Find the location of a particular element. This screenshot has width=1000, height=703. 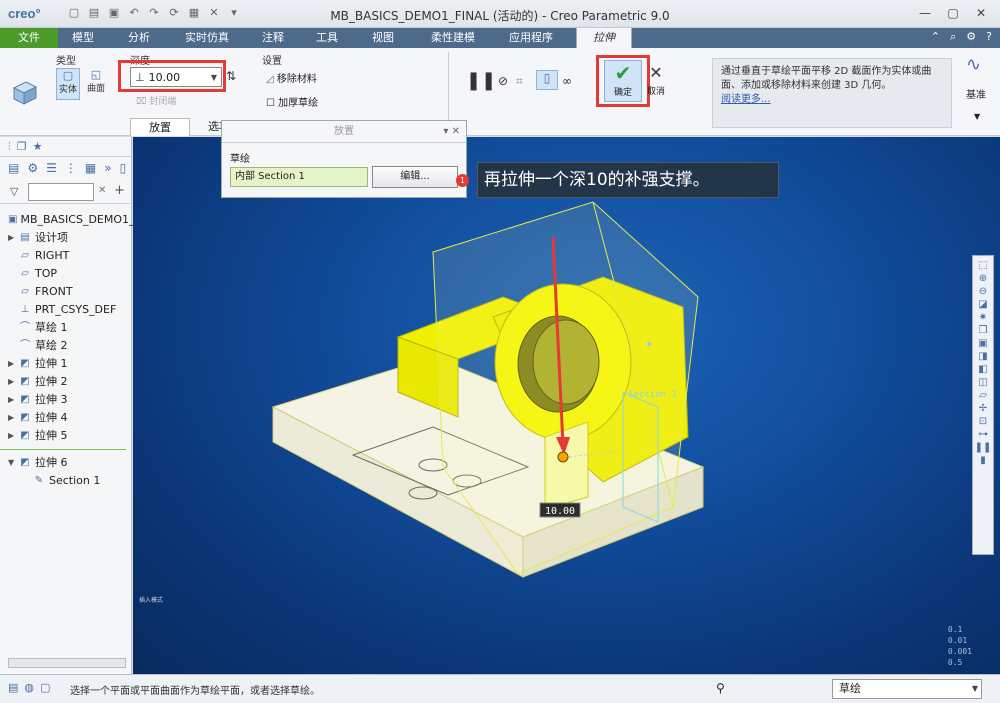

surface-button: ◱ 曲面 is located at coordinates (96, 84).